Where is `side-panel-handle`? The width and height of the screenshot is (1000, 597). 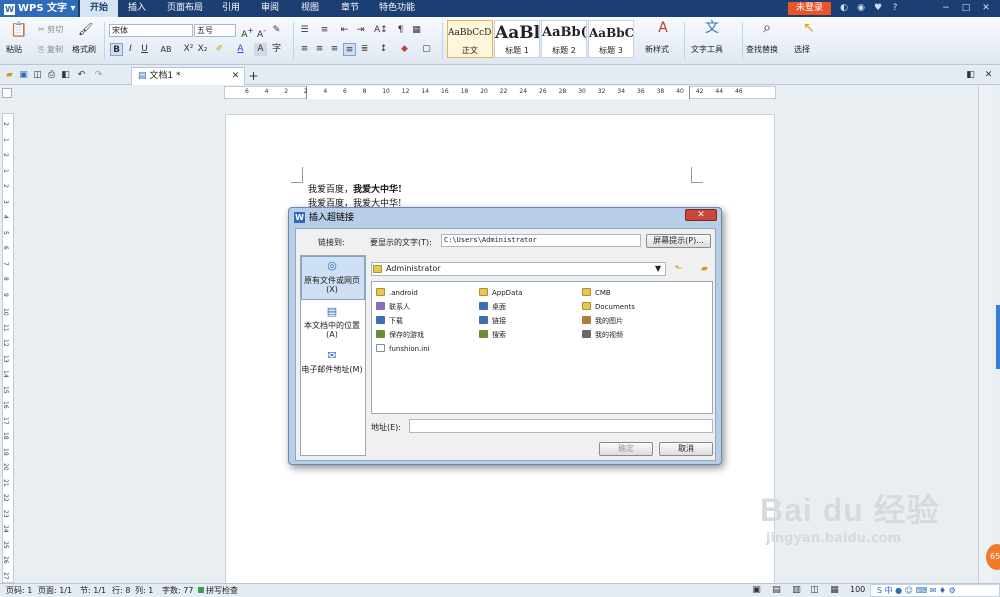
side-panel-handle is located at coordinates (998, 337).